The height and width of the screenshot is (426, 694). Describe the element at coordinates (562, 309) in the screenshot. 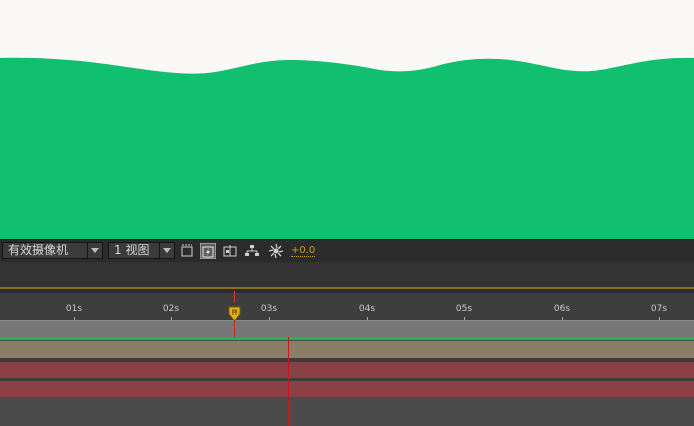

I see `ruler-label: 06s` at that location.